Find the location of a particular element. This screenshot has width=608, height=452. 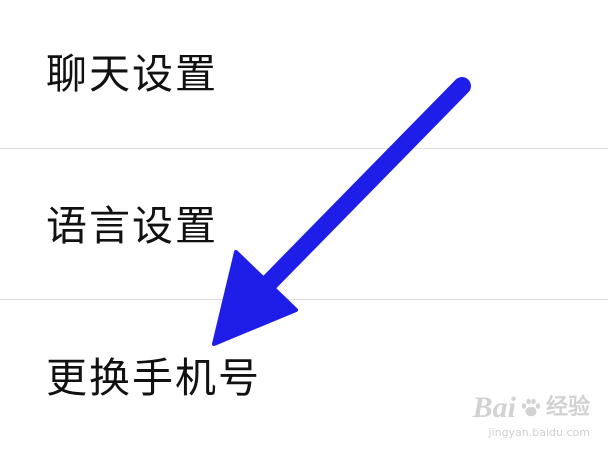

watermark-brand: Bai 经验 is located at coordinates (531, 408).